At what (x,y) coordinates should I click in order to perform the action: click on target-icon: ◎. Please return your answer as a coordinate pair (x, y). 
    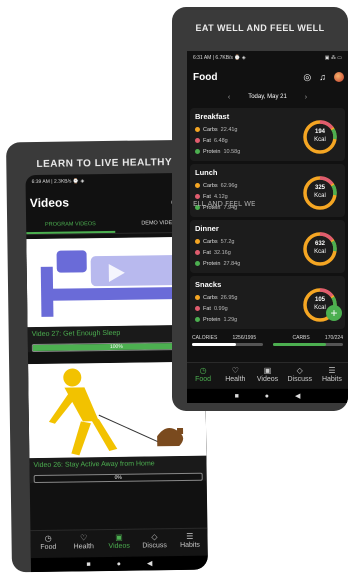
    Looking at the image, I should click on (307, 77).